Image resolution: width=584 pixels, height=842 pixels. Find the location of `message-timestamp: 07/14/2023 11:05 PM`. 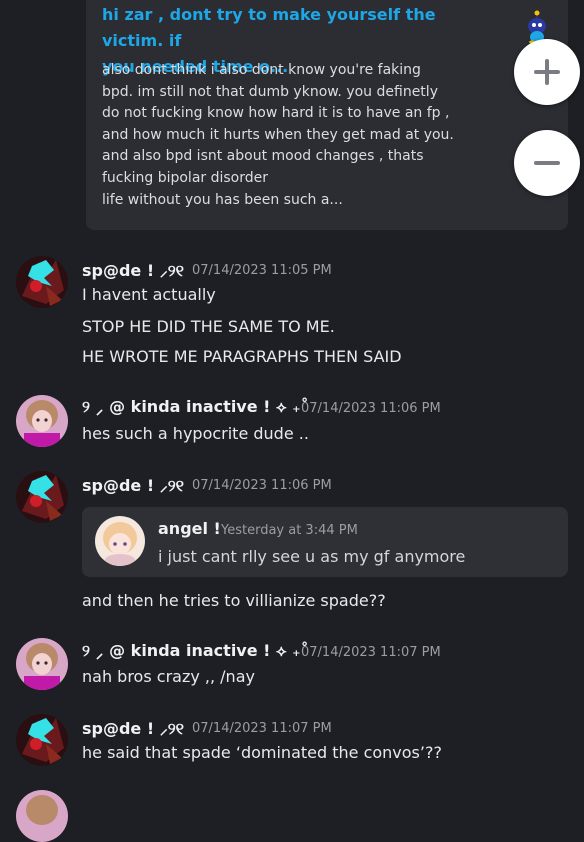

message-timestamp: 07/14/2023 11:05 PM is located at coordinates (262, 270).